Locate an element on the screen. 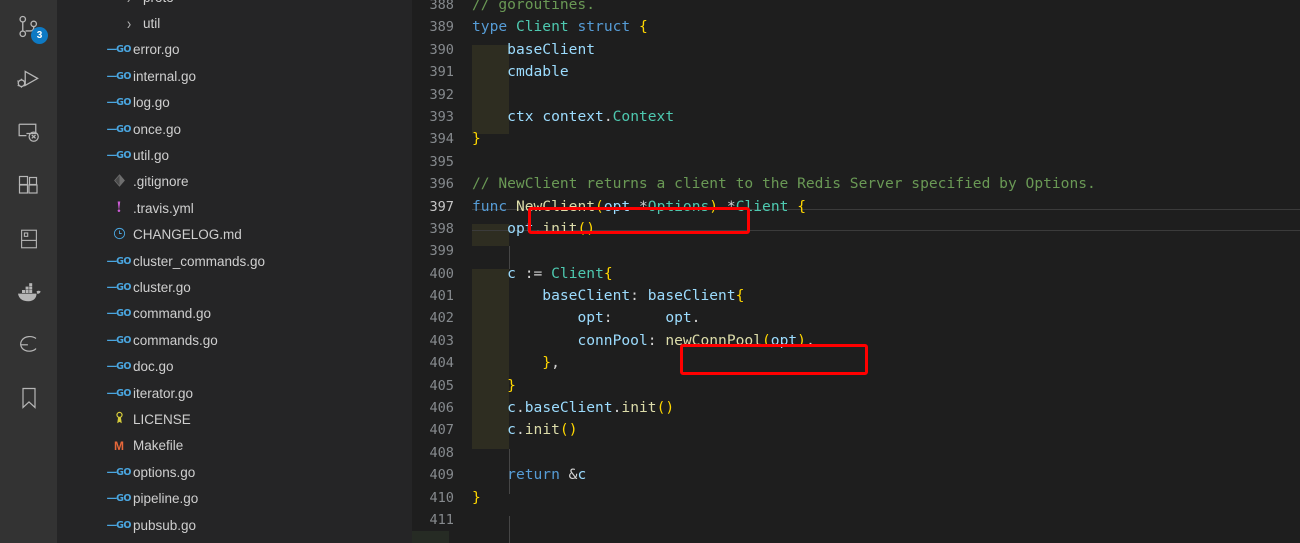 This screenshot has height=543, width=1300. code-line: 410} is located at coordinates (856, 498).